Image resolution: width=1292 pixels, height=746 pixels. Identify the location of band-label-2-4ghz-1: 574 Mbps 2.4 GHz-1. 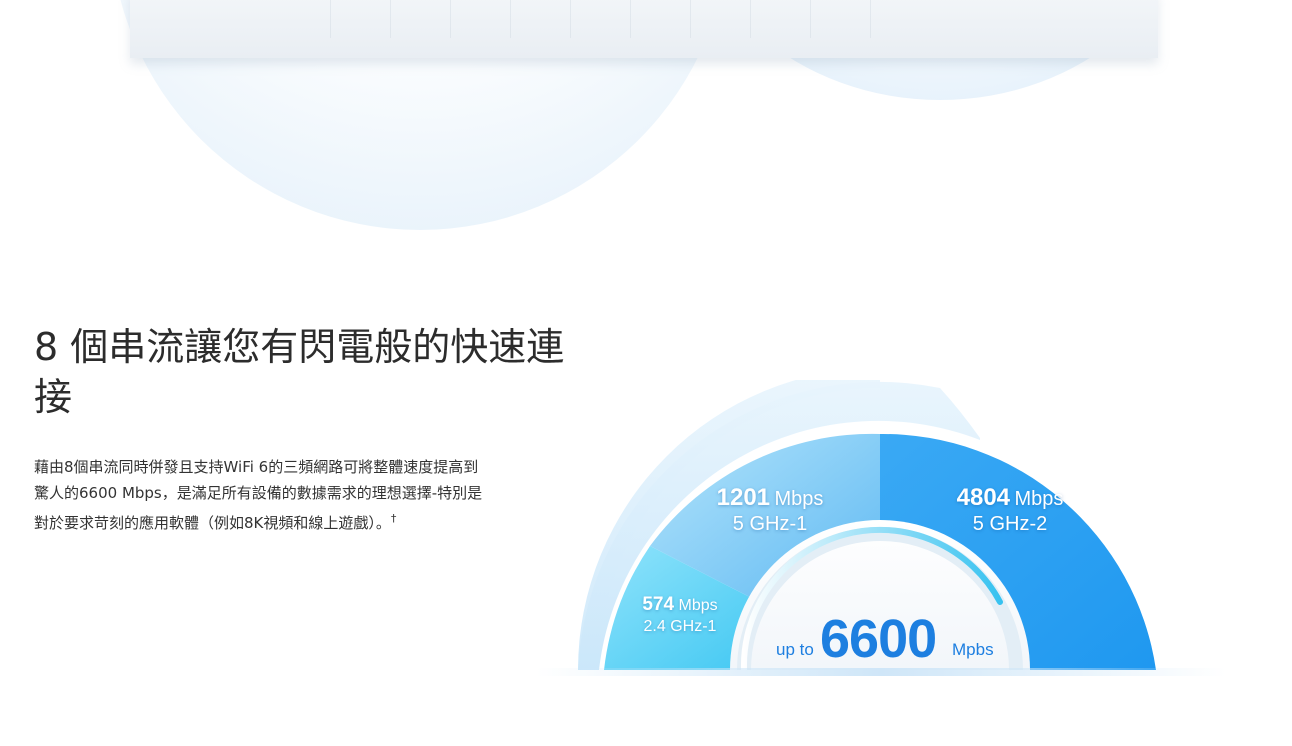
(680, 616).